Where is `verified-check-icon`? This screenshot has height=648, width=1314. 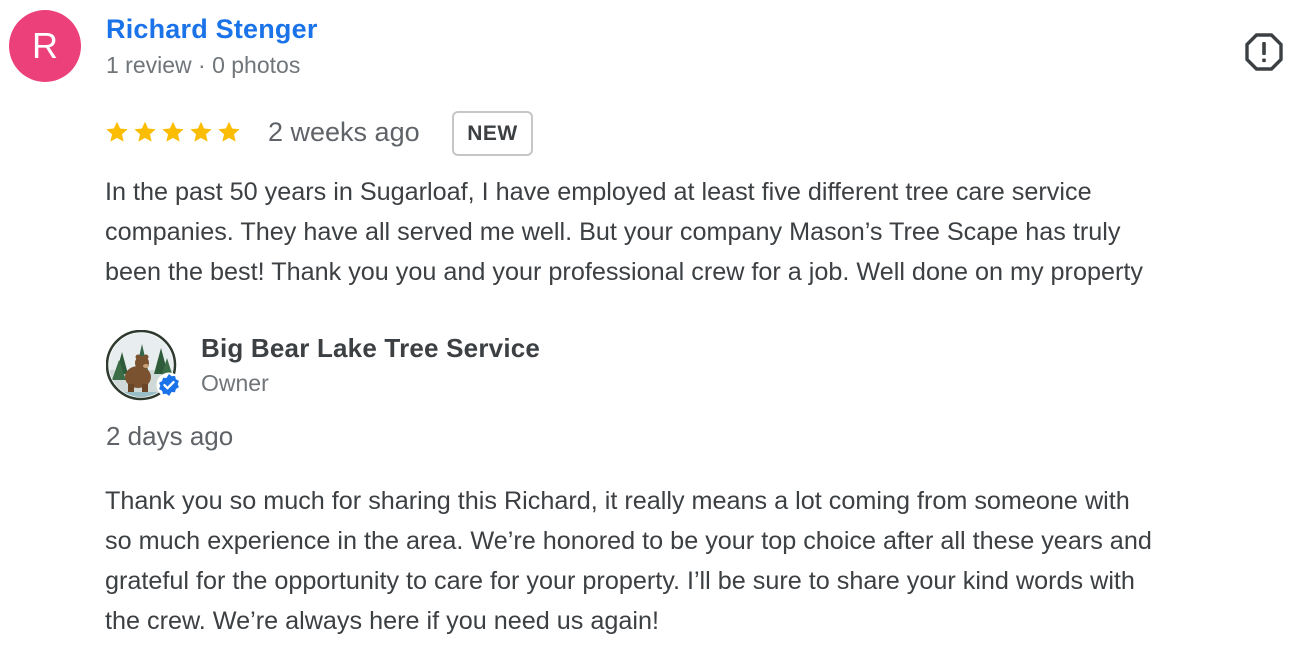 verified-check-icon is located at coordinates (169, 385).